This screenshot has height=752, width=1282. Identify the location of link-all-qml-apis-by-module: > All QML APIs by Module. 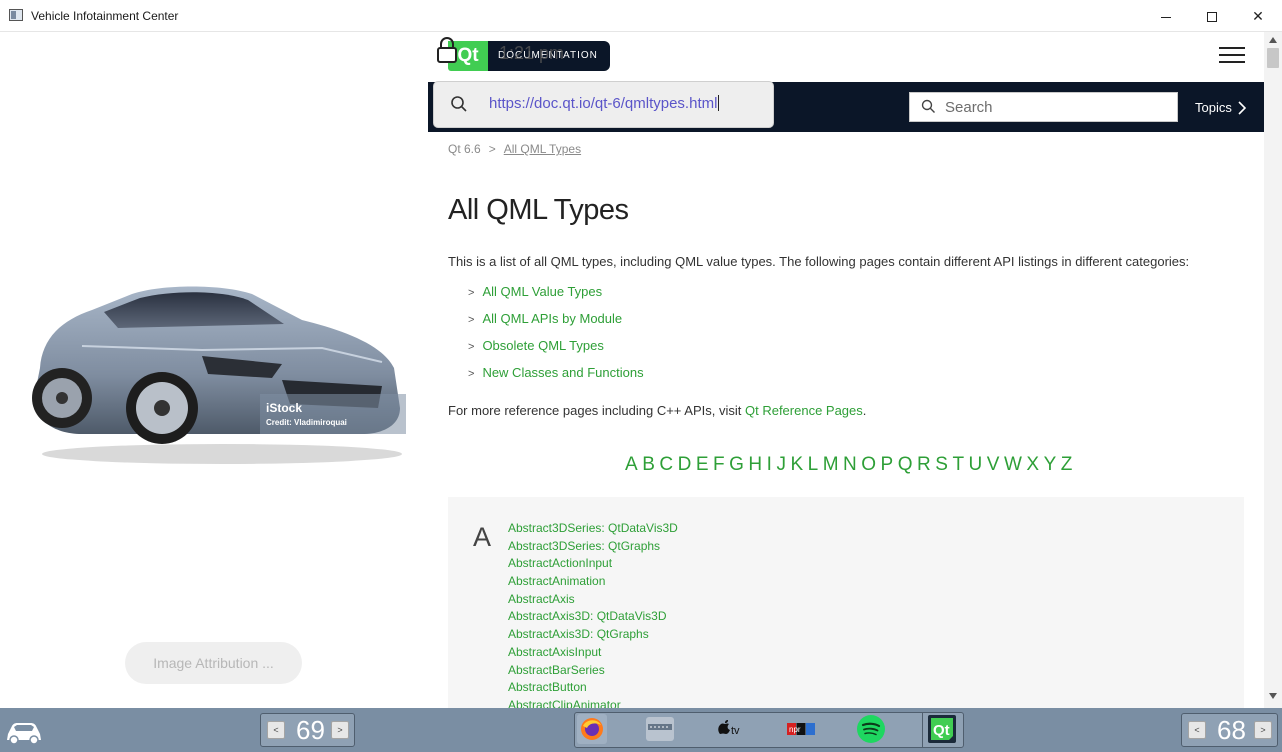
(556, 324).